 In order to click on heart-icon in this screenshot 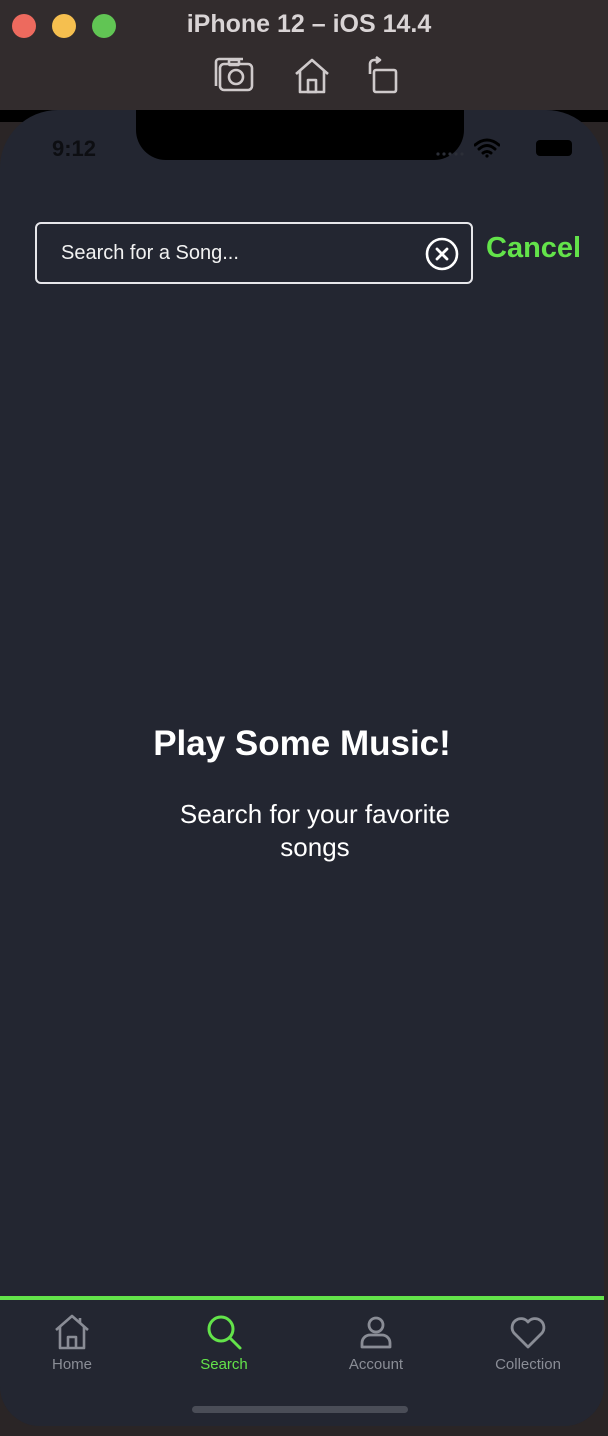, I will do `click(528, 1333)`.